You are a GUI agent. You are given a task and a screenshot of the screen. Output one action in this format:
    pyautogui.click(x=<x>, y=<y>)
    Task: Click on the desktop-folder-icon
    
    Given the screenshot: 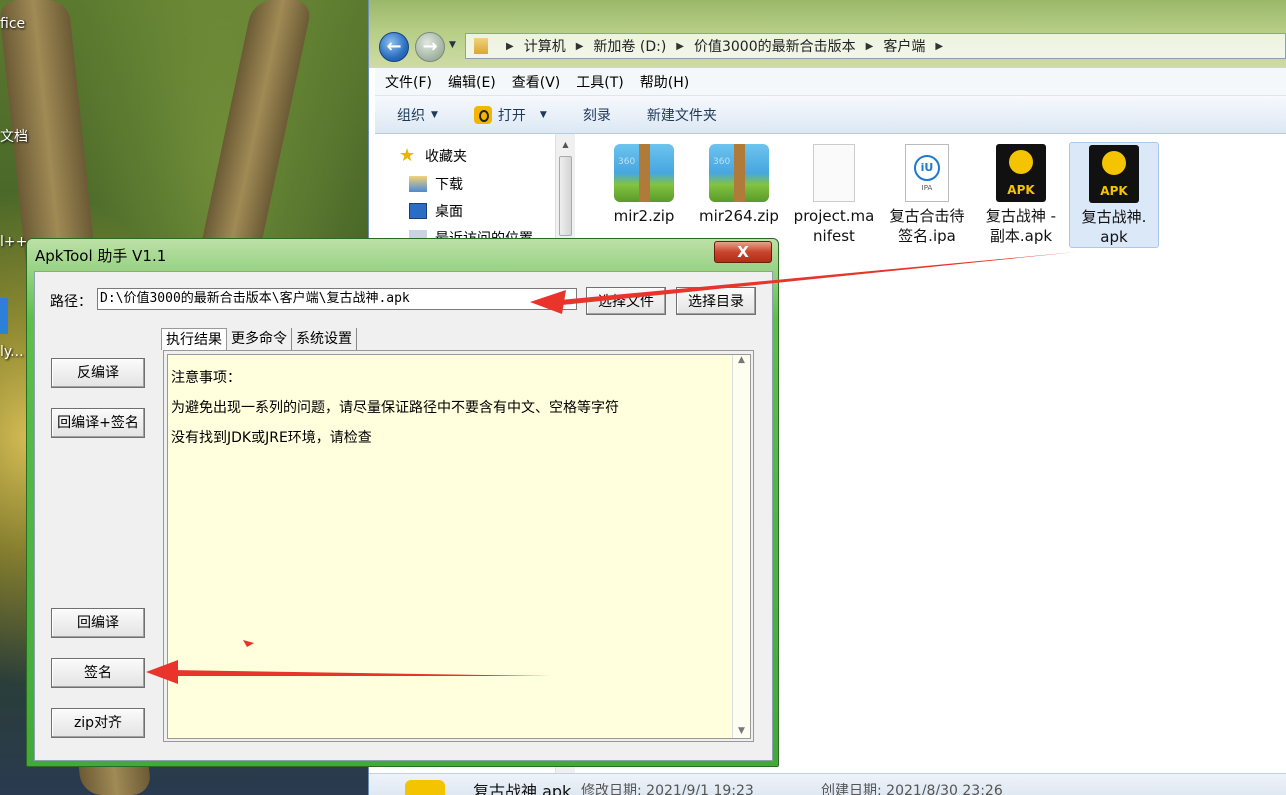 What is the action you would take?
    pyautogui.click(x=418, y=211)
    